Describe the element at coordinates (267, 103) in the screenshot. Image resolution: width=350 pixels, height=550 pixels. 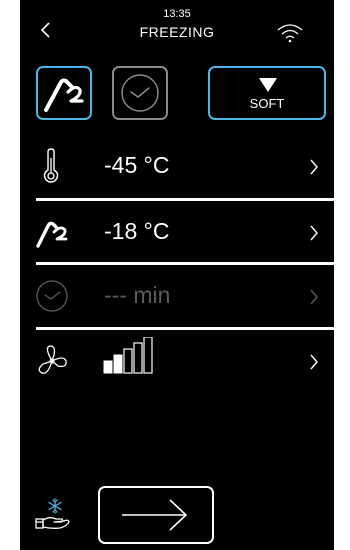
I see `soft-label: SOFT` at that location.